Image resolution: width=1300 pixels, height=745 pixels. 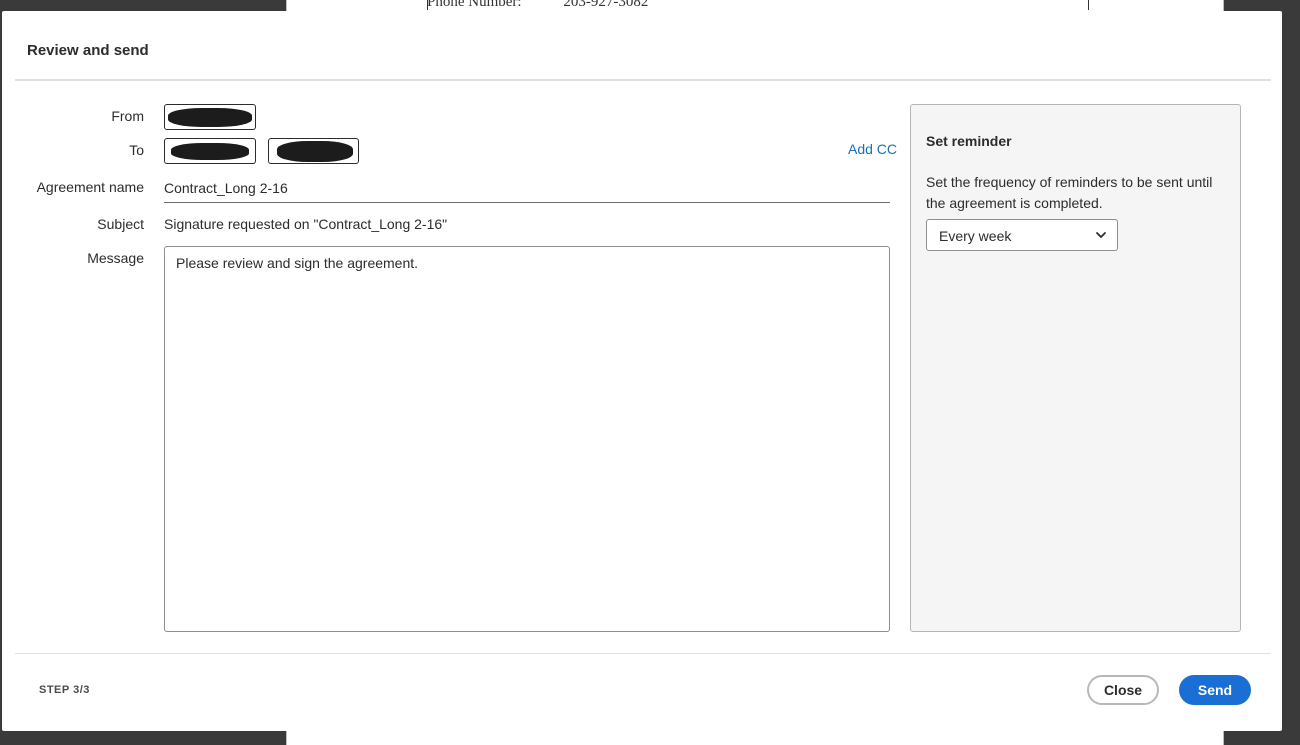 I want to click on add-cc-link: Add CC, so click(x=872, y=149).